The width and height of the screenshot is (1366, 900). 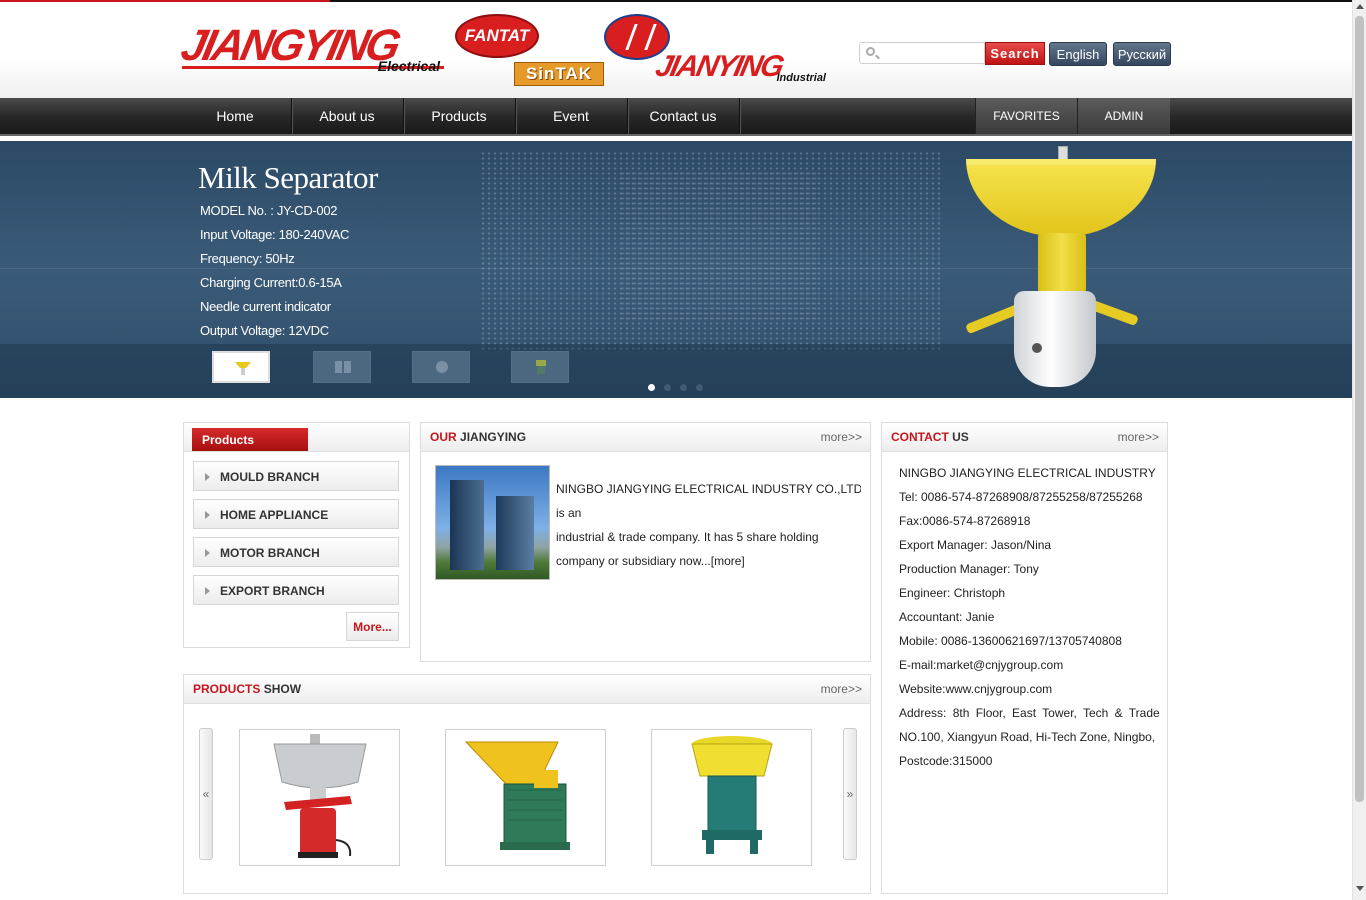 I want to click on product-neck, so click(x=1062, y=263).